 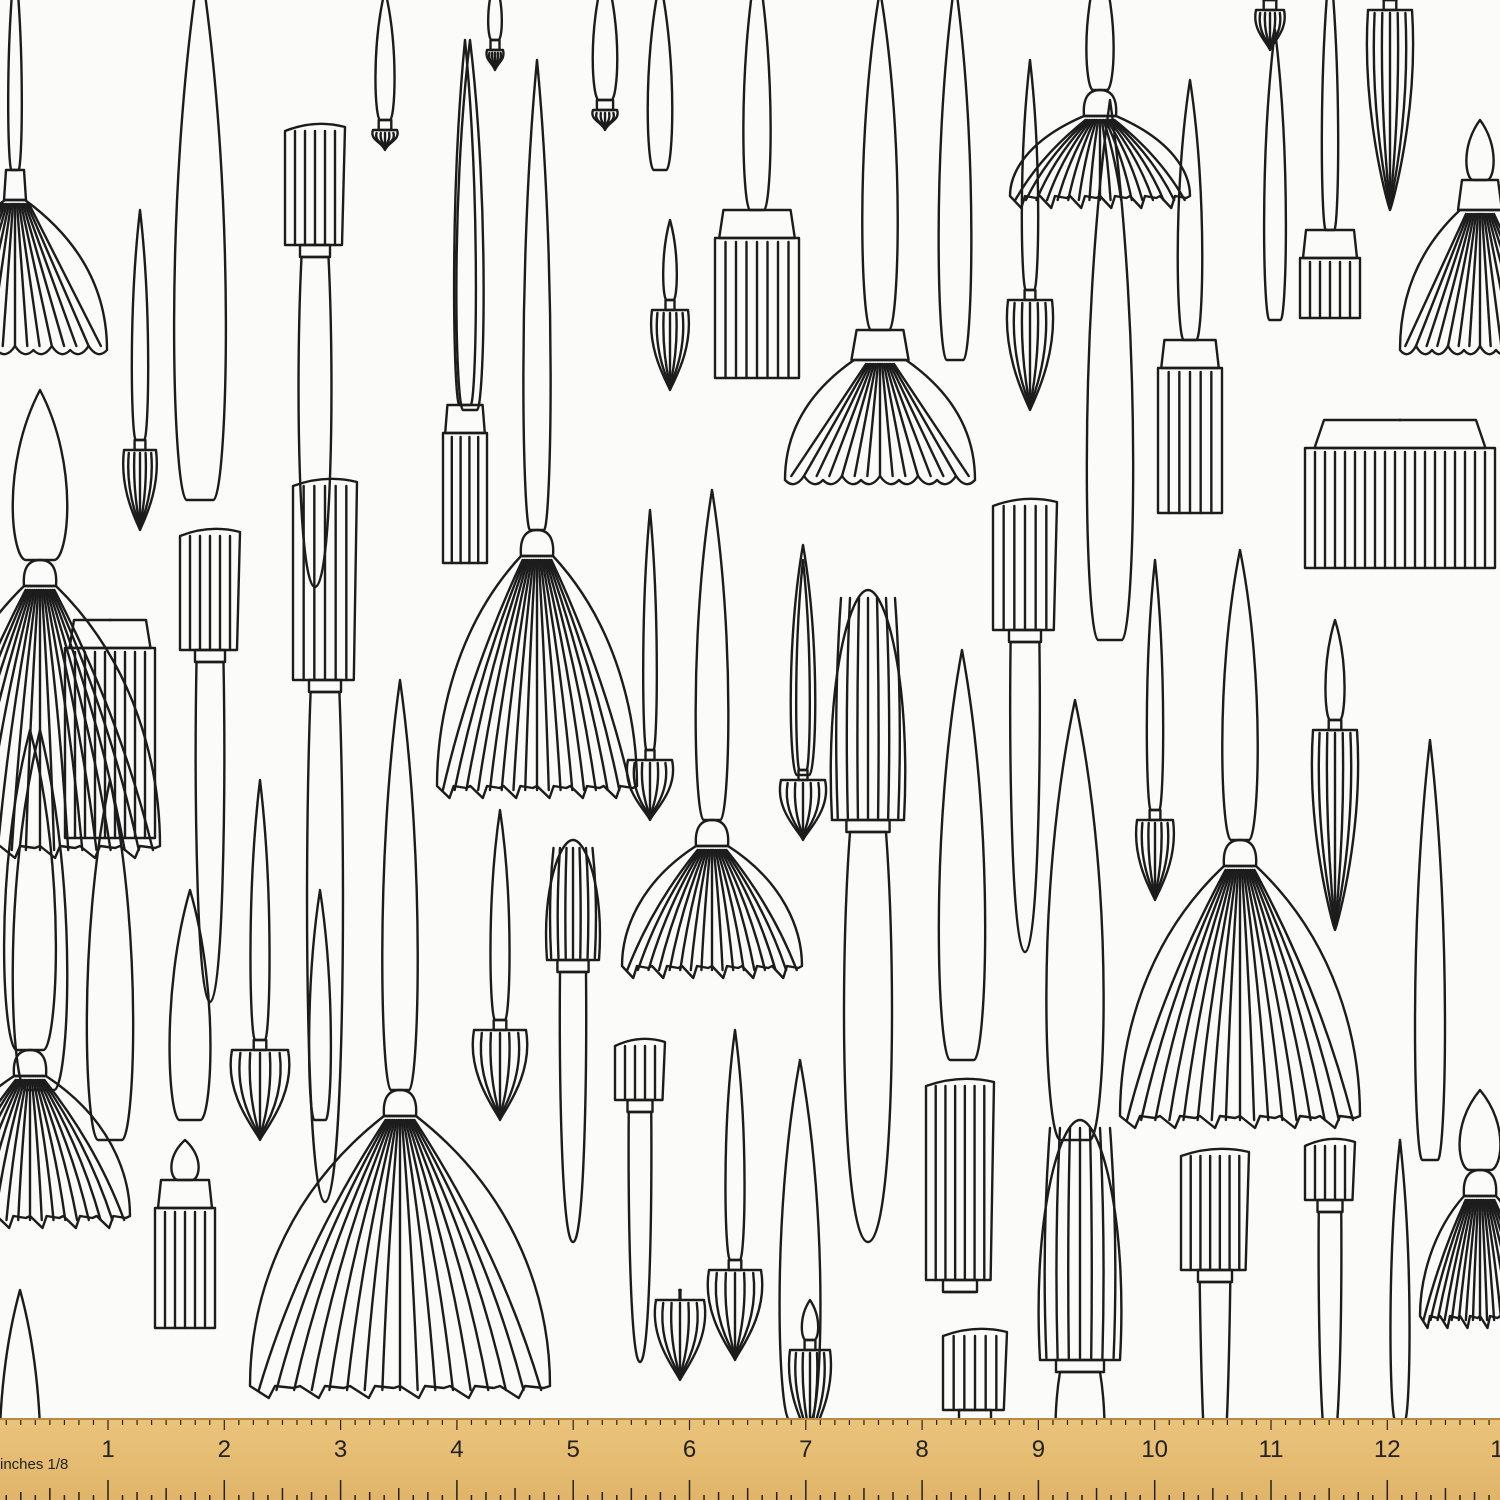 I want to click on ruler-number: 7, so click(x=806, y=1449).